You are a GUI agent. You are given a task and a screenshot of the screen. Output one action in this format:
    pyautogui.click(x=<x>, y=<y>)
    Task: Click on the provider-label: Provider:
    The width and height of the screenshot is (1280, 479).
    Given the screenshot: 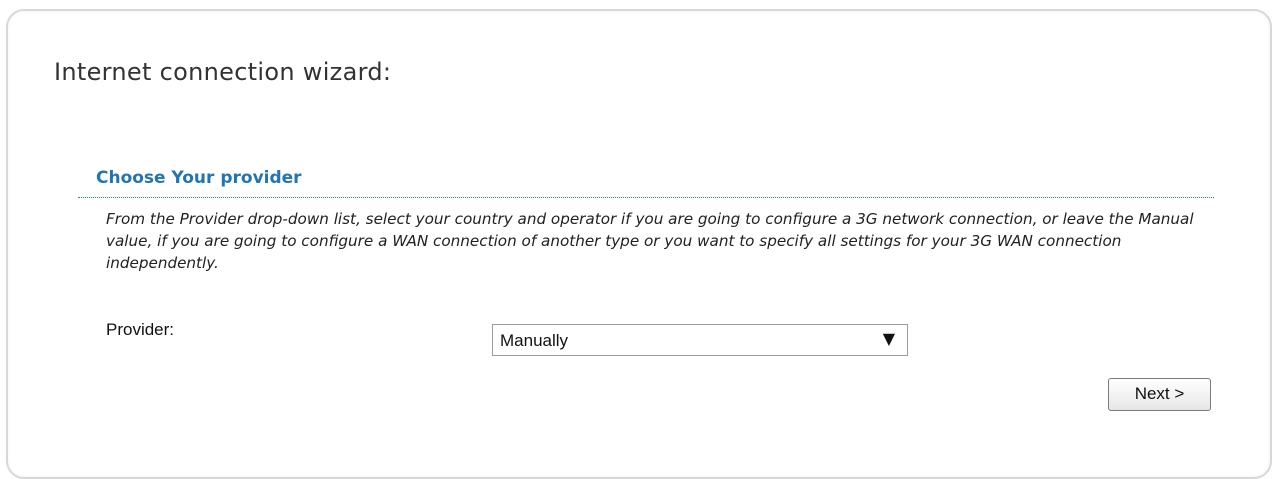 What is the action you would take?
    pyautogui.click(x=140, y=329)
    